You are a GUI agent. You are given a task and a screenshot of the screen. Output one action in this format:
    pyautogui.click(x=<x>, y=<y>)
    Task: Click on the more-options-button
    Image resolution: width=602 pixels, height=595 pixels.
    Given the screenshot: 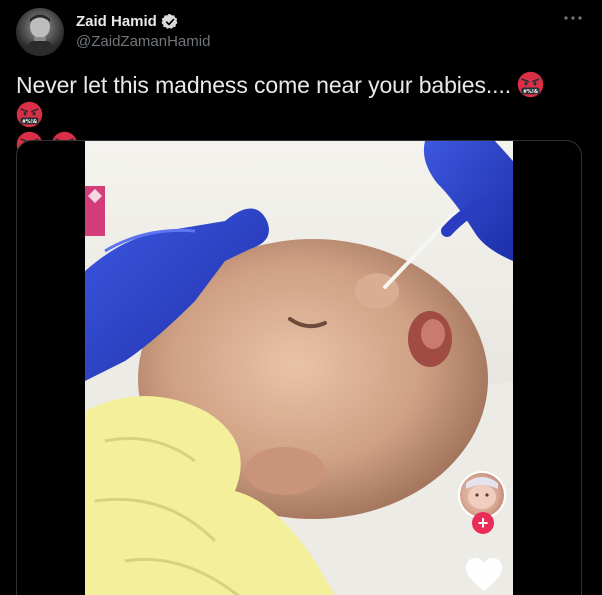 What is the action you would take?
    pyautogui.click(x=573, y=18)
    